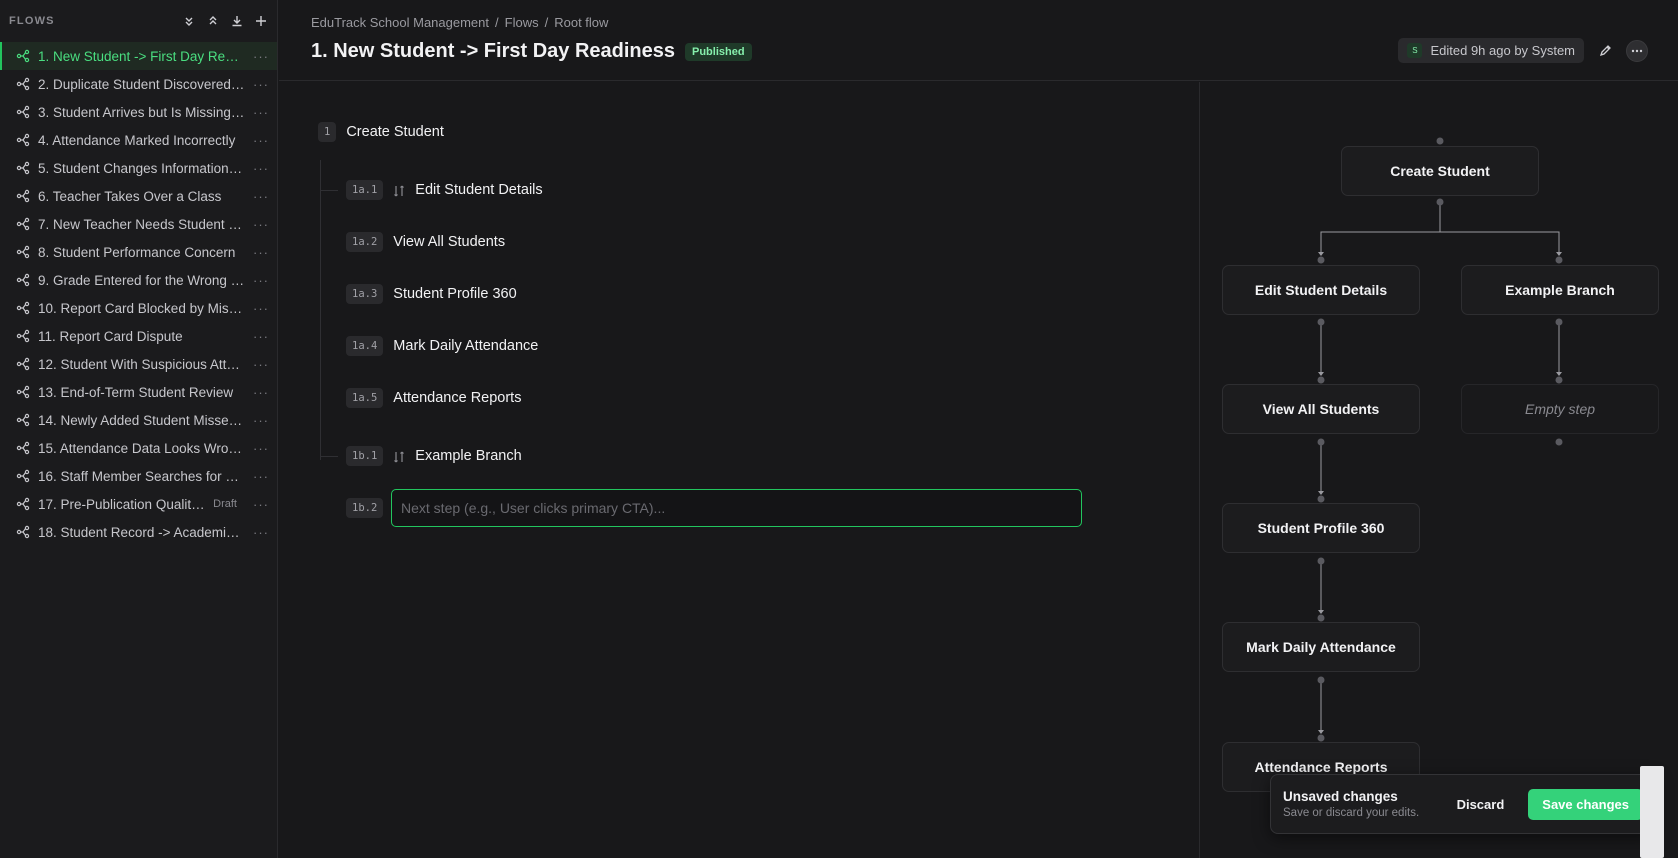  Describe the element at coordinates (141, 364) in the screenshot. I see `flow-item-label: 12. Student With Suspicious Attendance` at that location.